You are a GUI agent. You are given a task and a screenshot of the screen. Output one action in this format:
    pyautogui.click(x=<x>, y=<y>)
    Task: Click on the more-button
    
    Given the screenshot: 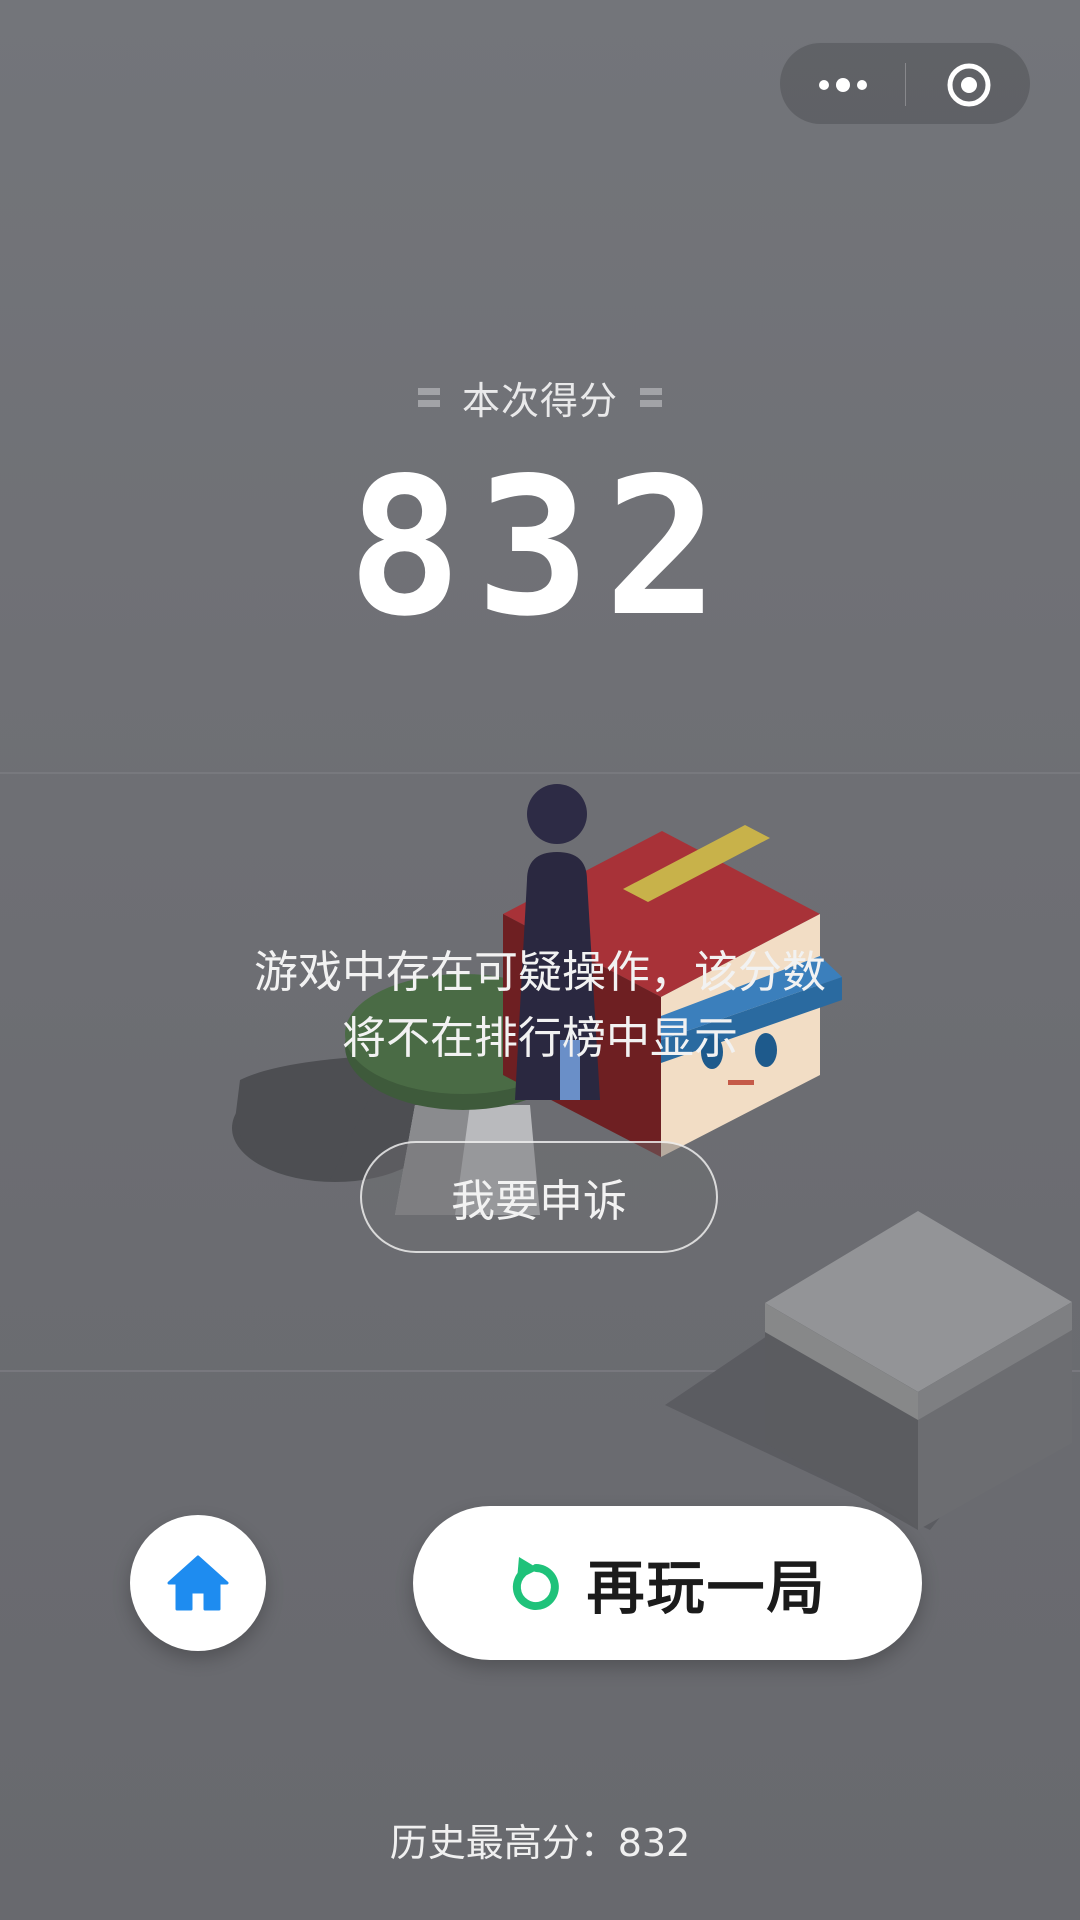 What is the action you would take?
    pyautogui.click(x=842, y=84)
    